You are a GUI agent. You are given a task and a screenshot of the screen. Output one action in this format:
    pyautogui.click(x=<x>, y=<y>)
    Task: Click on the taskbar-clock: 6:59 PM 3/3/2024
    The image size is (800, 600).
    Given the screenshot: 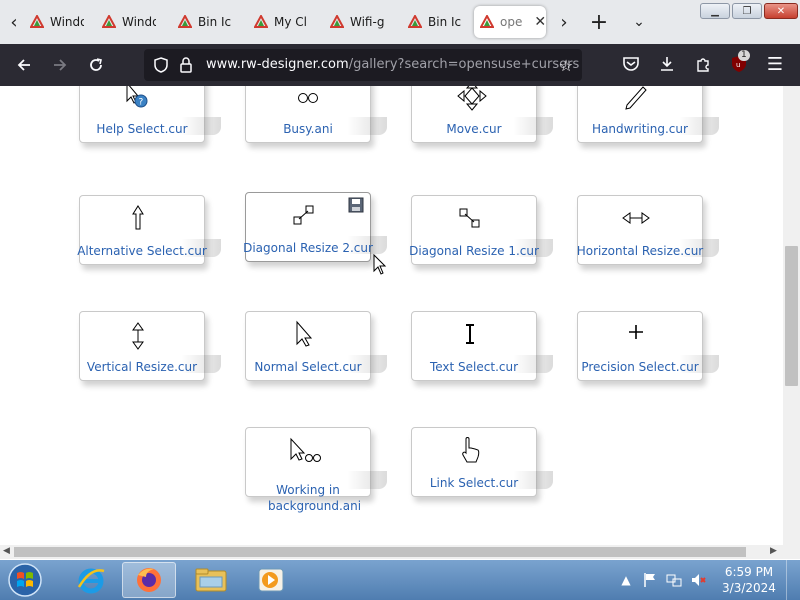 What is the action you would take?
    pyautogui.click(x=749, y=580)
    